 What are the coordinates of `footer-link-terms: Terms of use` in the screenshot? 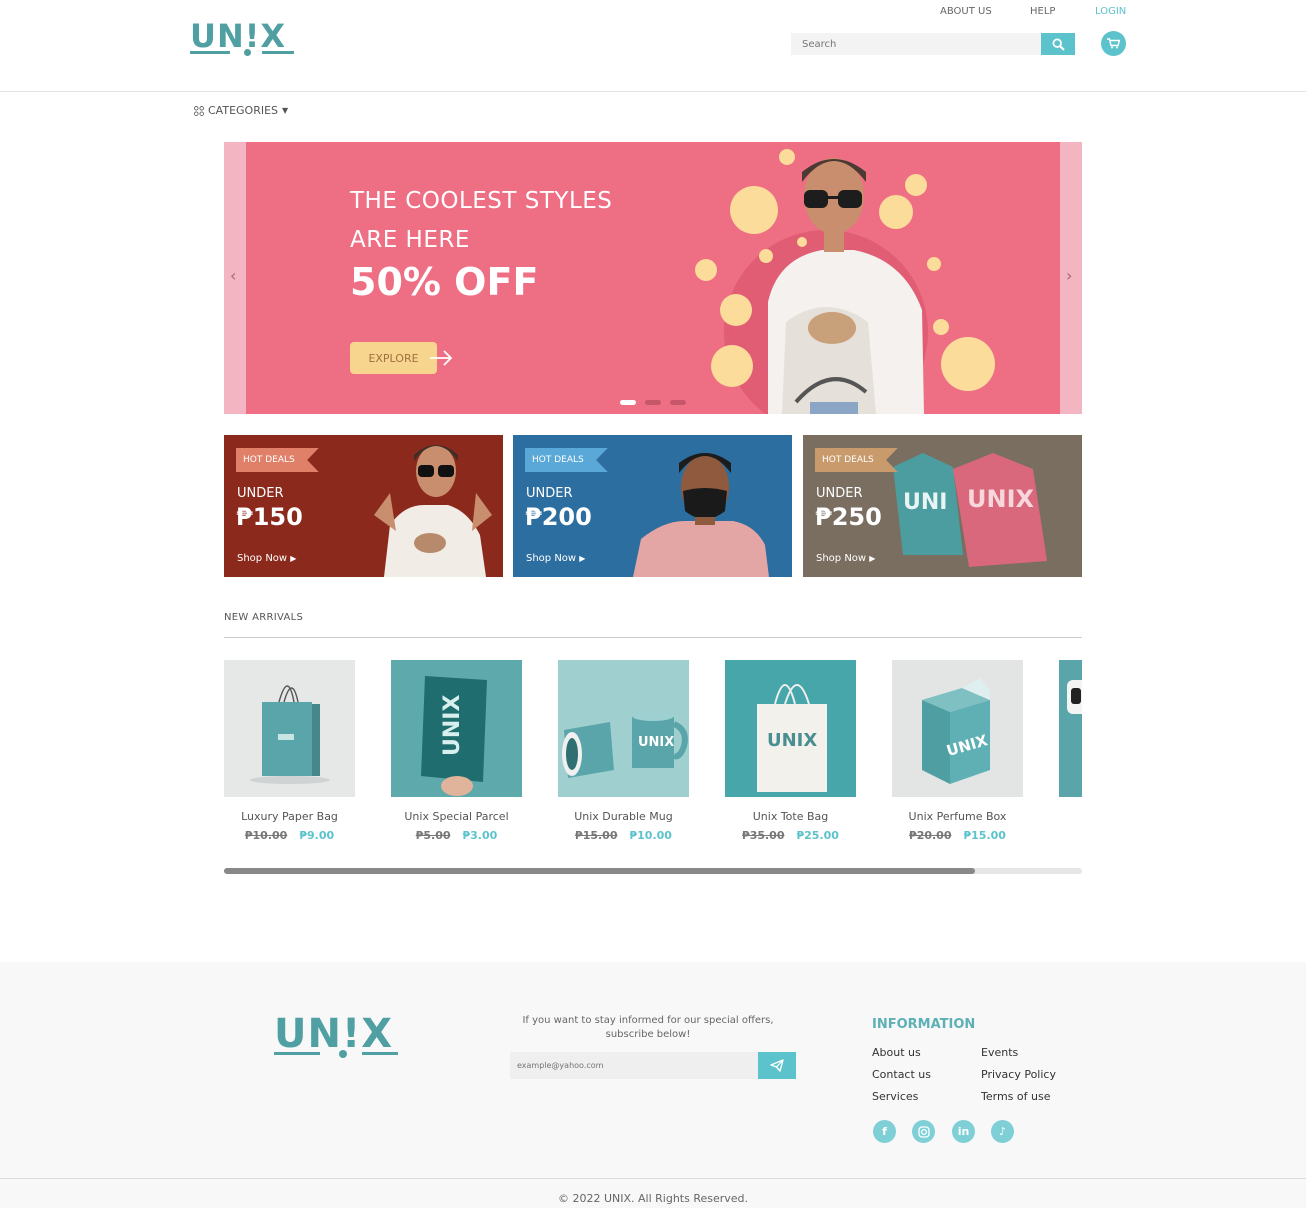 It's located at (1015, 1096).